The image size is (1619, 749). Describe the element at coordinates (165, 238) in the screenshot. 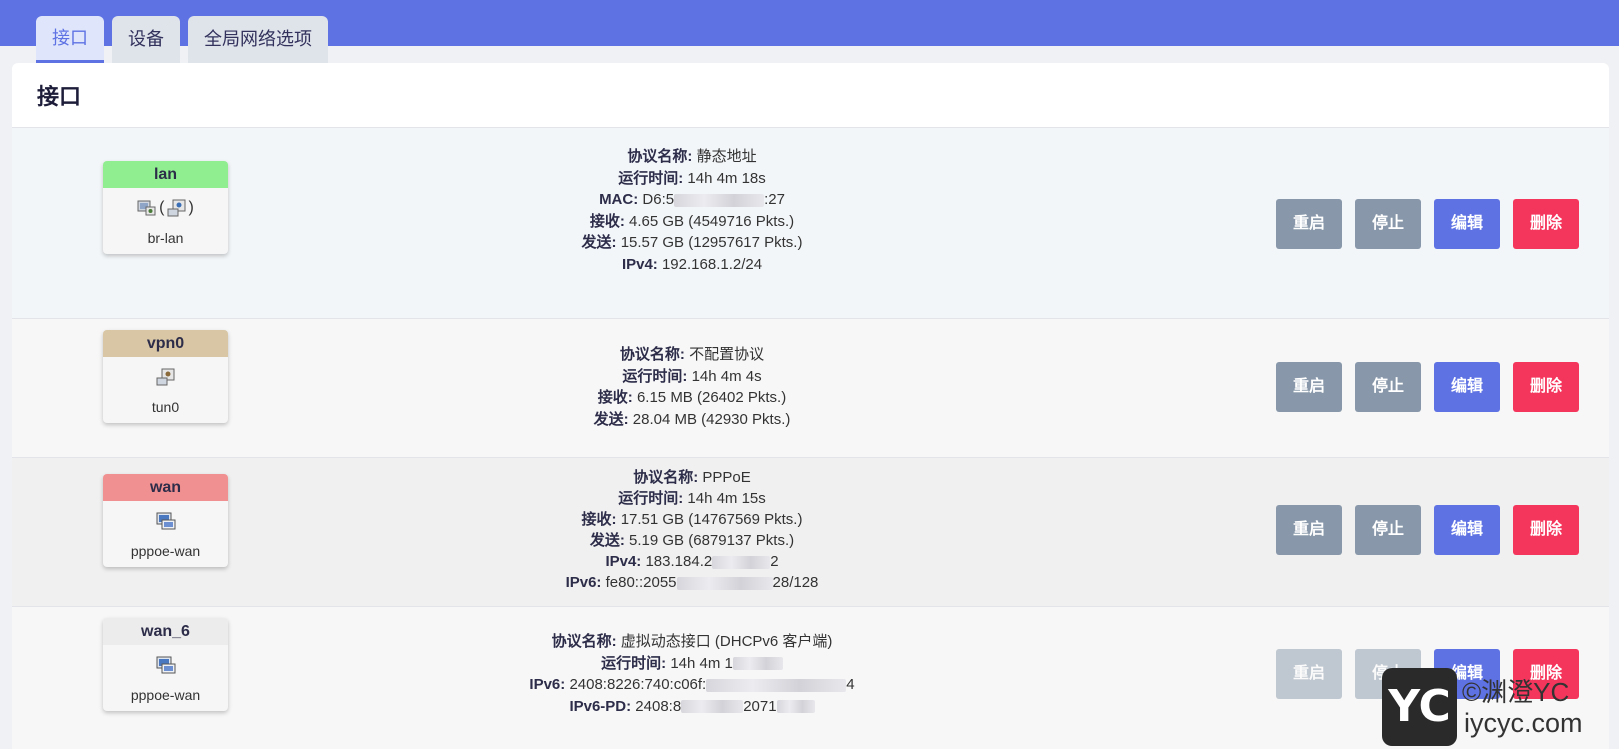

I see `device-name: br-lan` at that location.